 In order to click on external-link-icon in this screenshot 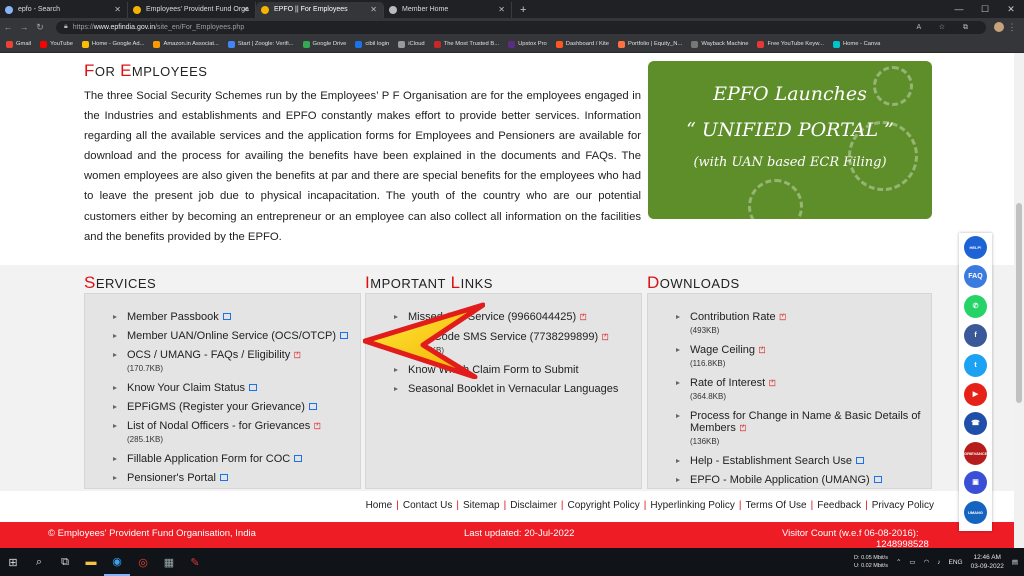, I will do `click(344, 335)`.